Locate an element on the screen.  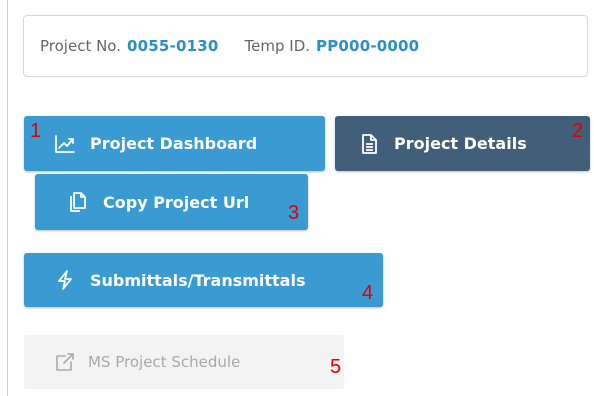
project-number: Project No. 0055-0130 is located at coordinates (129, 46).